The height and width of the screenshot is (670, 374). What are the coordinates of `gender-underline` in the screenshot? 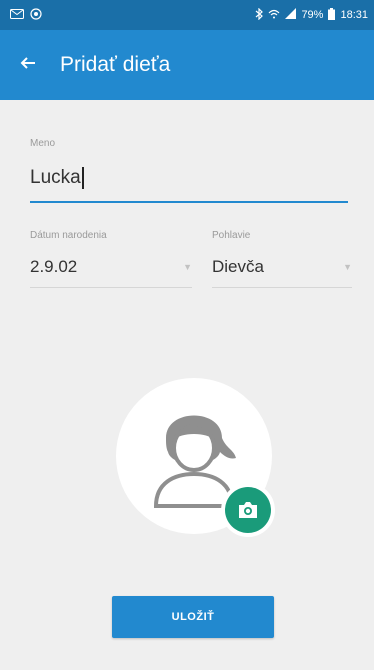 It's located at (282, 287).